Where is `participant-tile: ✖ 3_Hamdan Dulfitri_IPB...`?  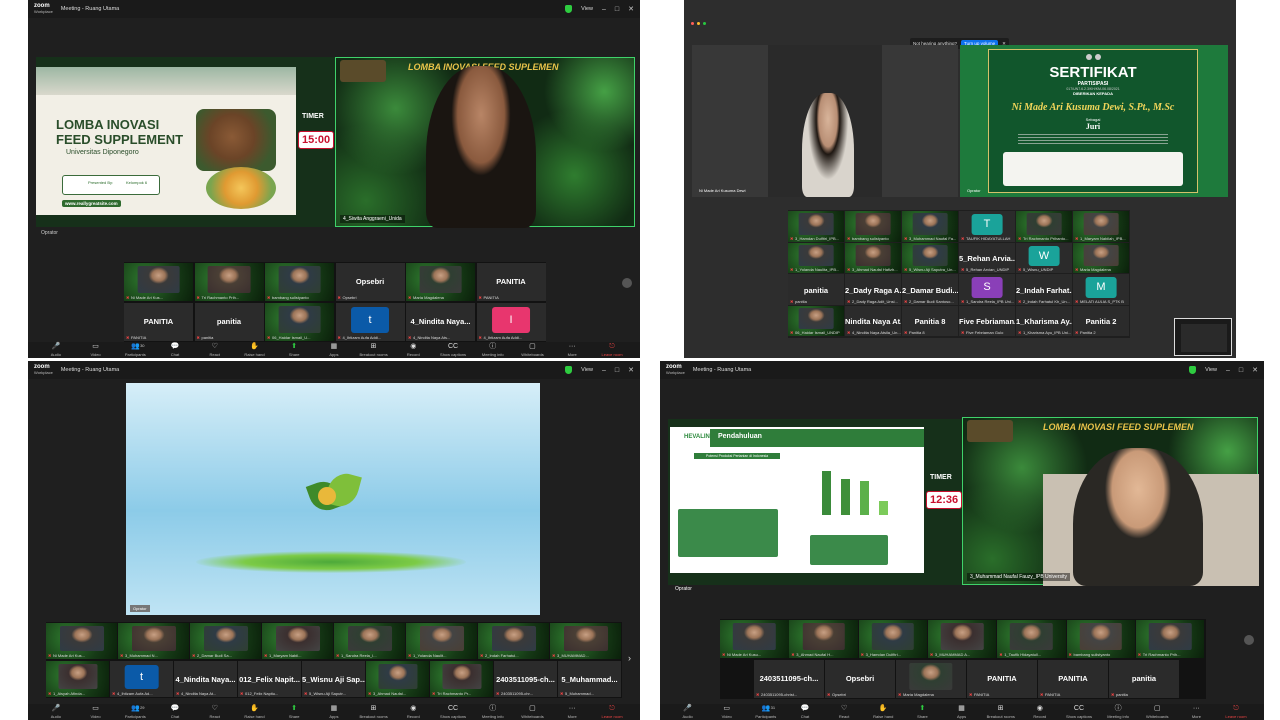
participant-tile: ✖ 3_Hamdan Dulfitri_IPB... is located at coordinates (816, 226).